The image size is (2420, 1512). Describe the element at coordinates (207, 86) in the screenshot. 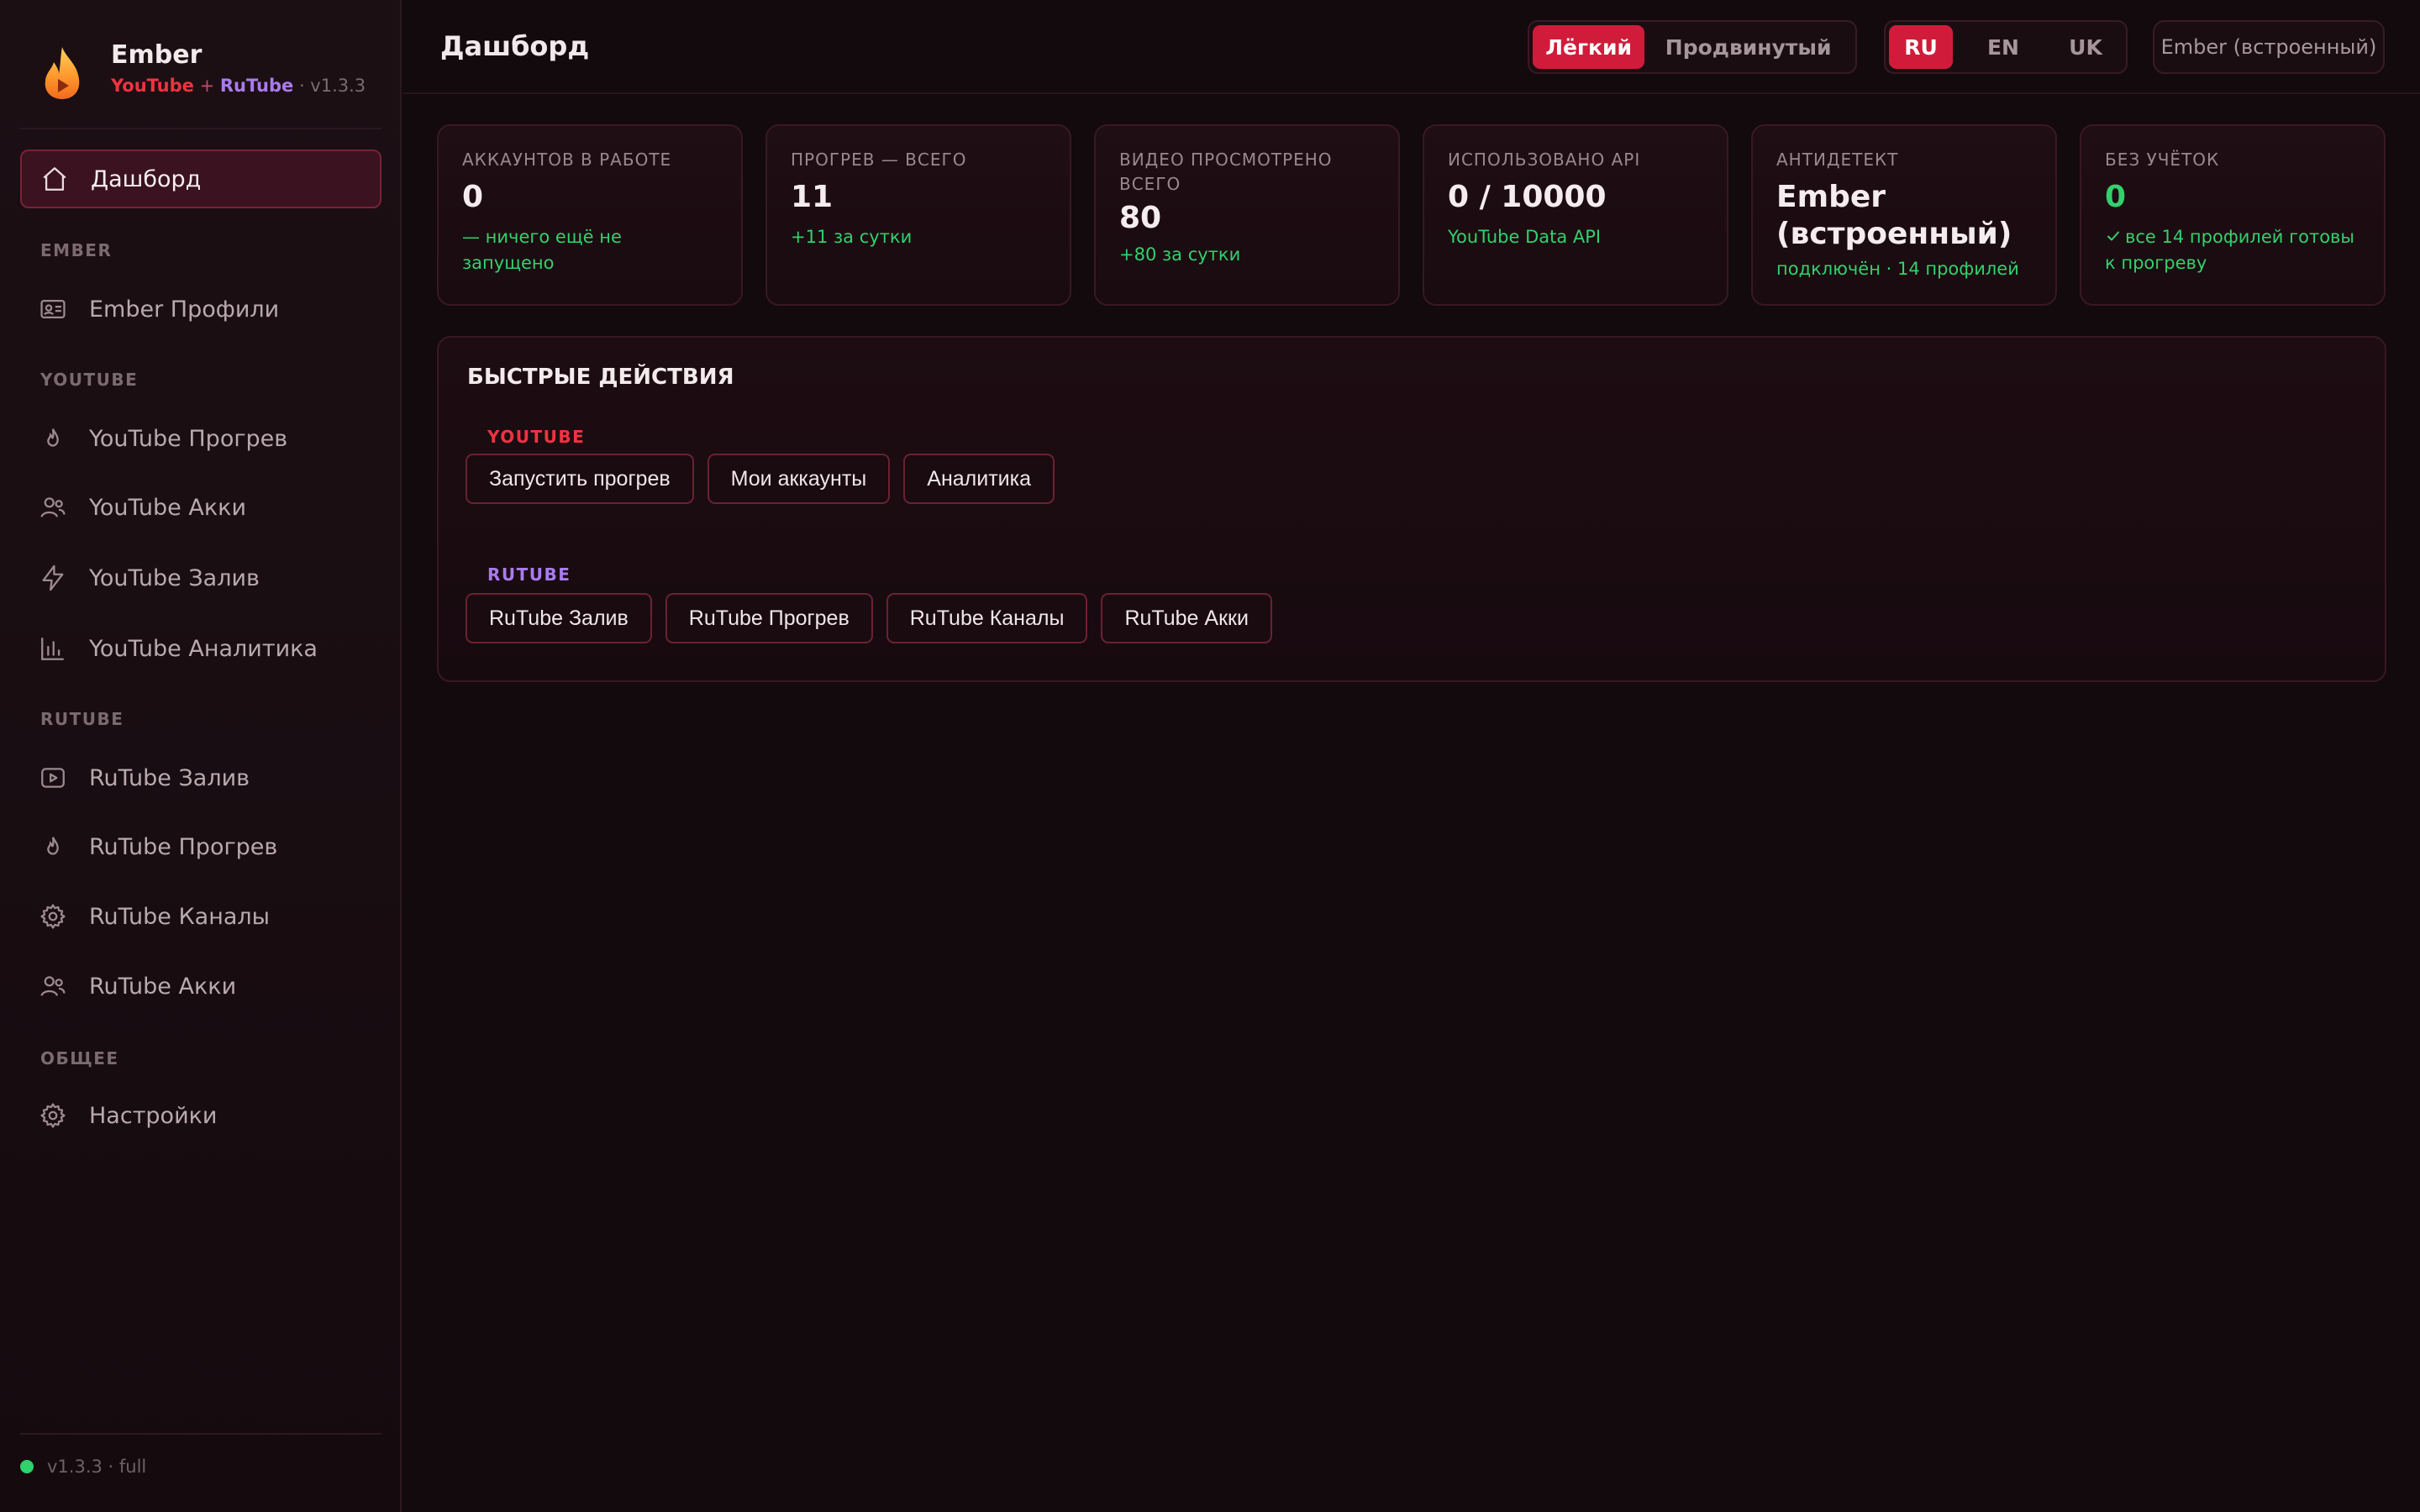

I see `brand-plus: +` at that location.